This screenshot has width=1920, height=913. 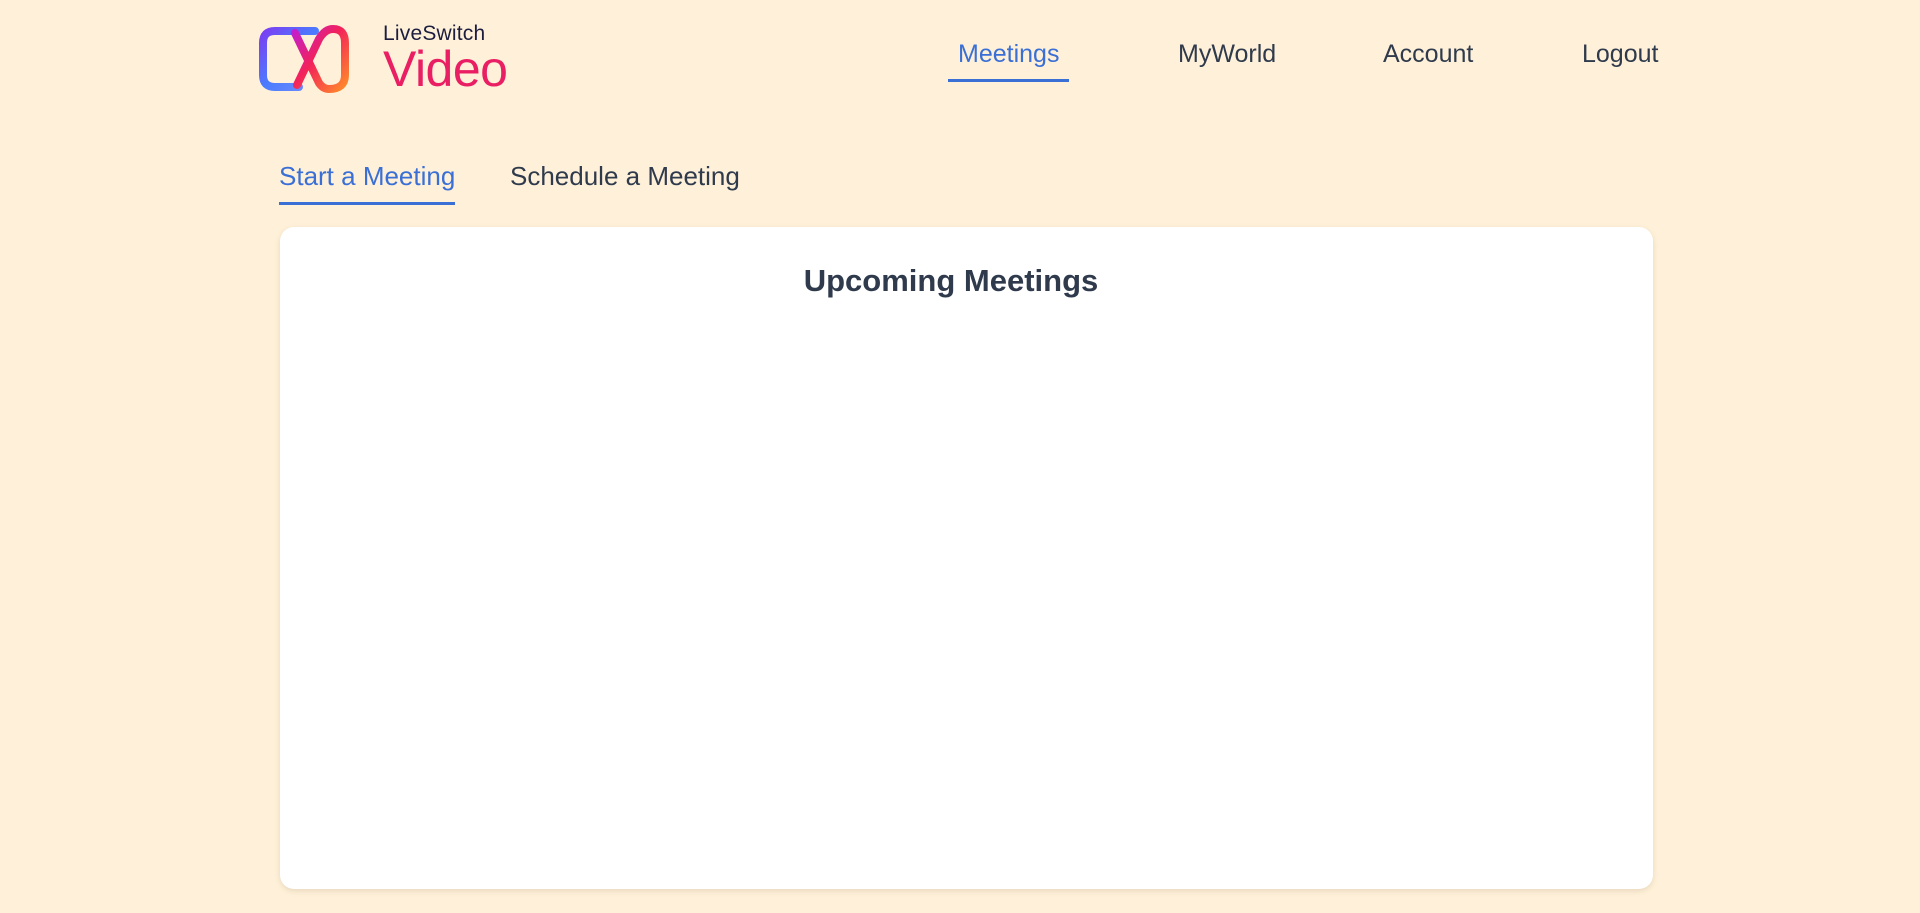 What do you see at coordinates (1227, 59) in the screenshot?
I see `nav-item-myworld: MyWorld` at bounding box center [1227, 59].